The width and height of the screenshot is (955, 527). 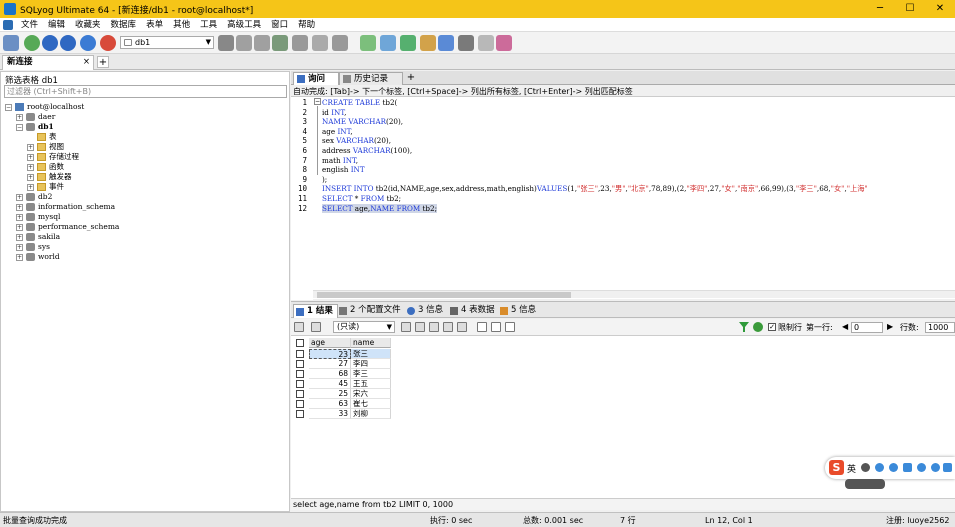 I want to click on prev-page-icon: ◀, so click(x=845, y=326).